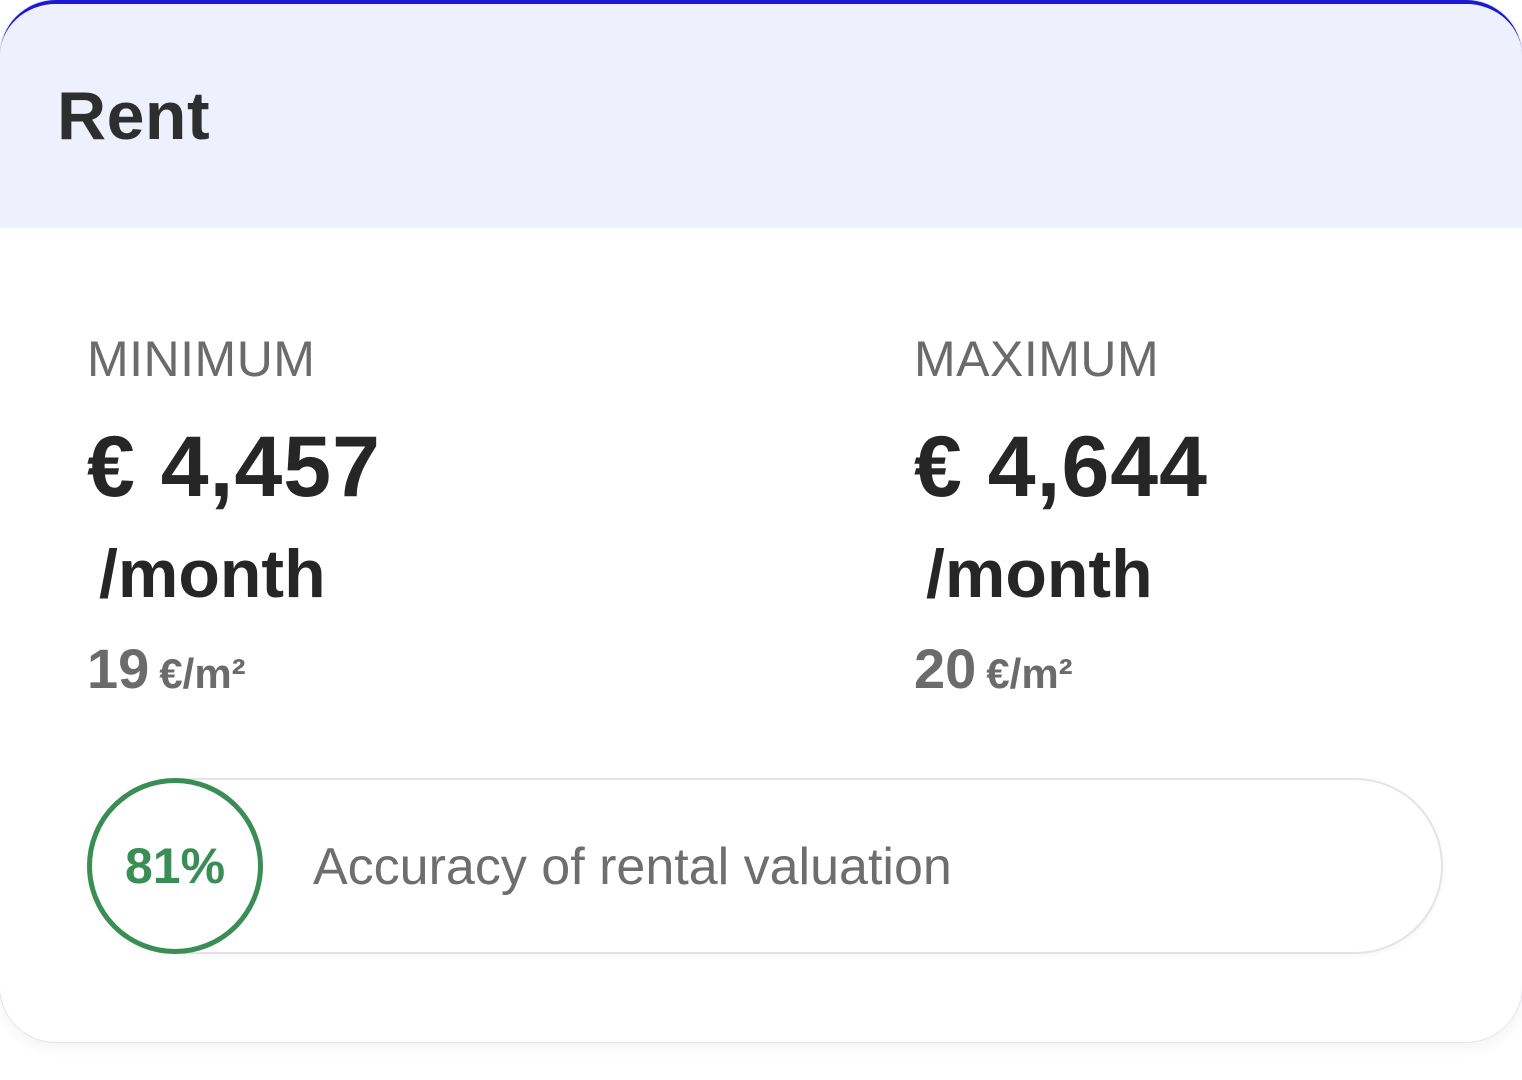  Describe the element at coordinates (632, 867) in the screenshot. I see `accuracy-label: Accuracy of rental valuation` at that location.